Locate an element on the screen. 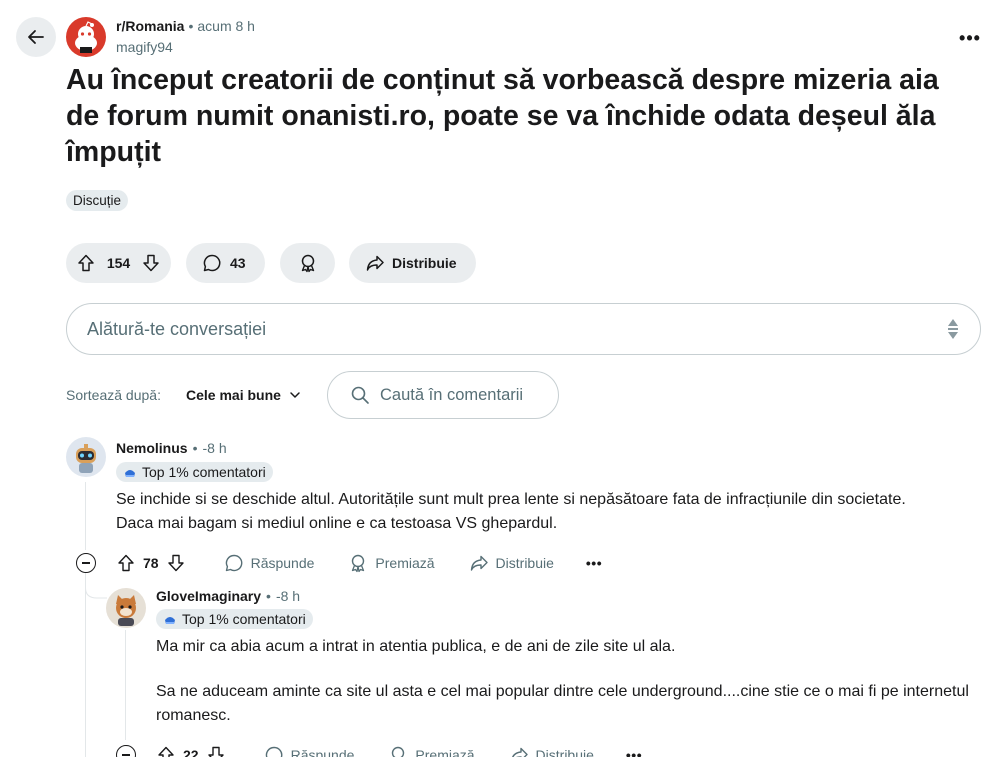  award-button is located at coordinates (307, 263).